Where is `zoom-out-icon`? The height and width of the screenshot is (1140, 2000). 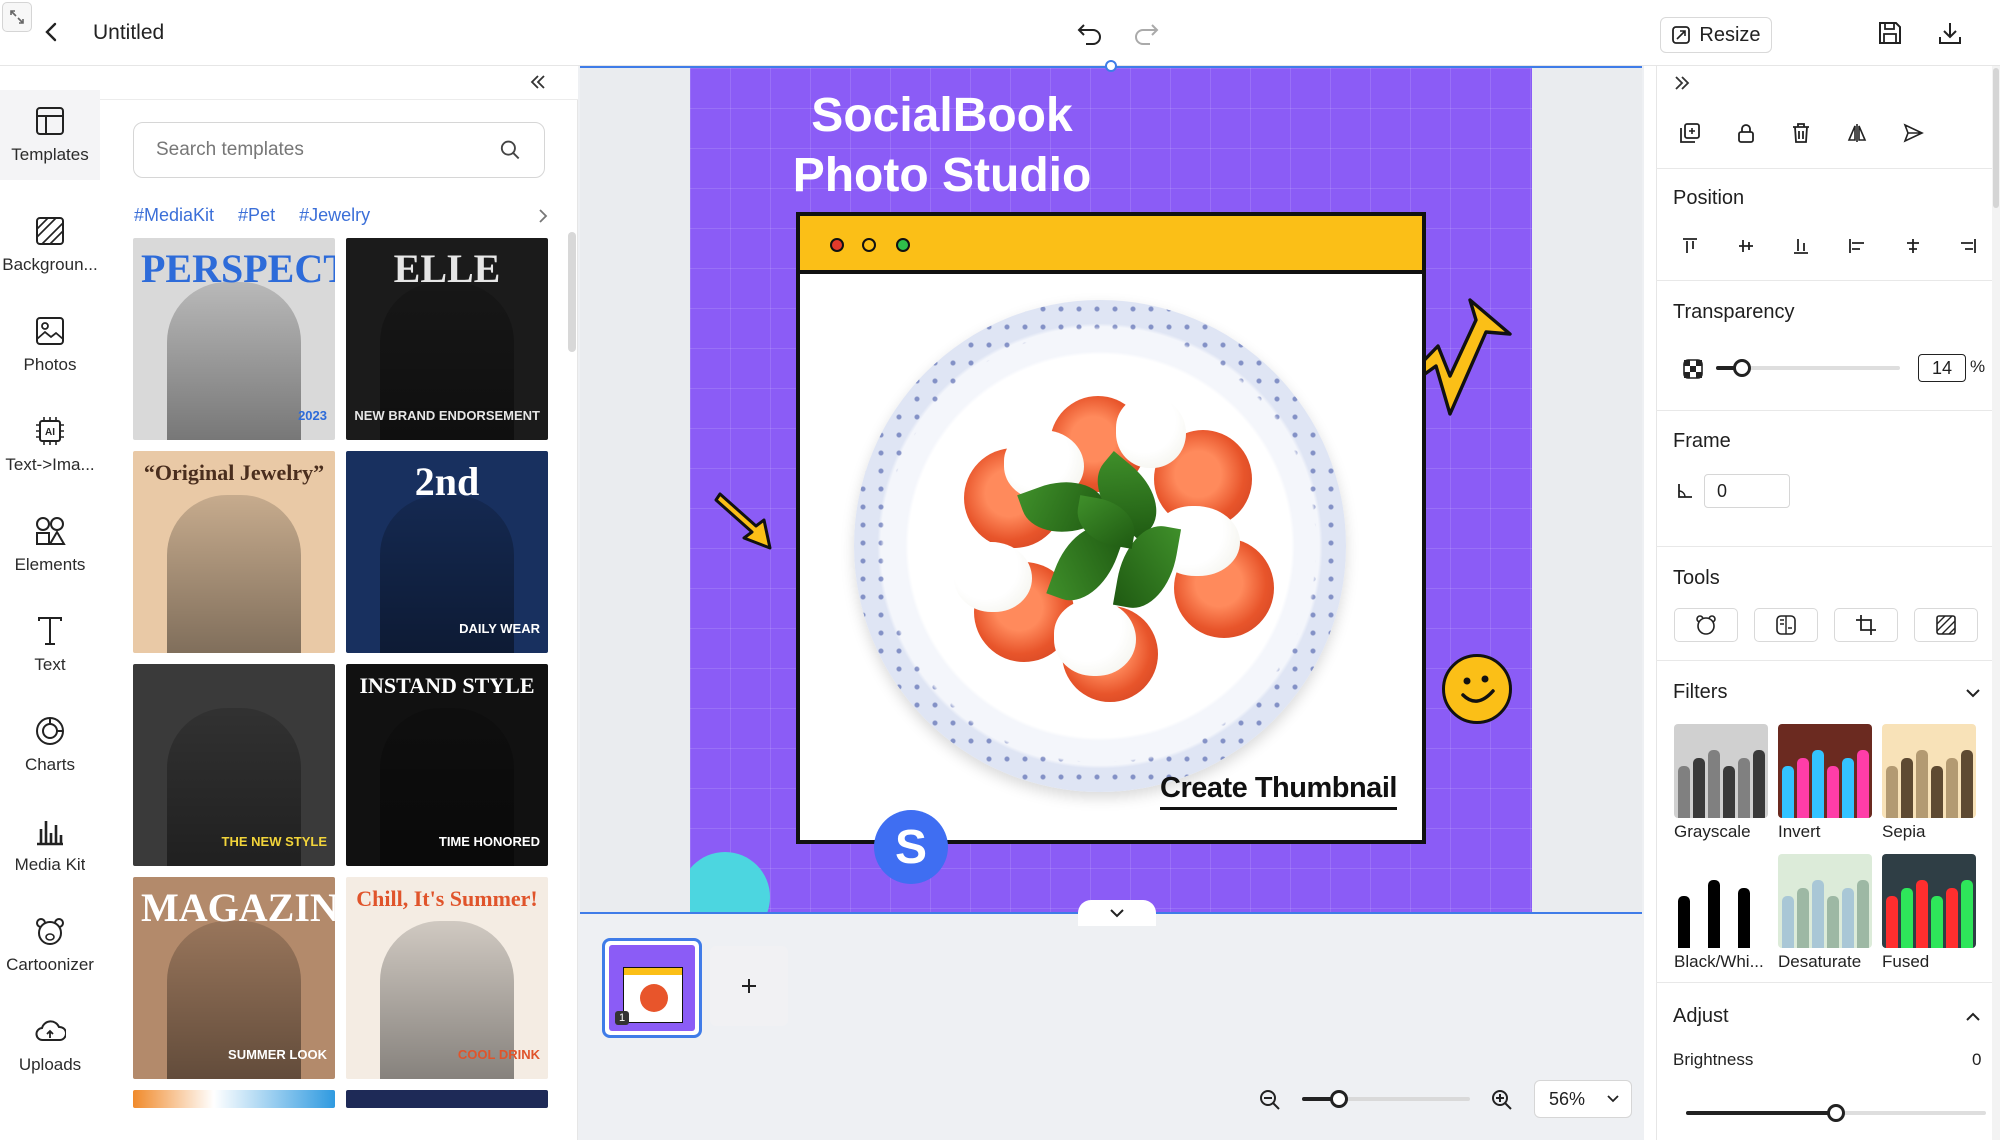 zoom-out-icon is located at coordinates (1270, 1100).